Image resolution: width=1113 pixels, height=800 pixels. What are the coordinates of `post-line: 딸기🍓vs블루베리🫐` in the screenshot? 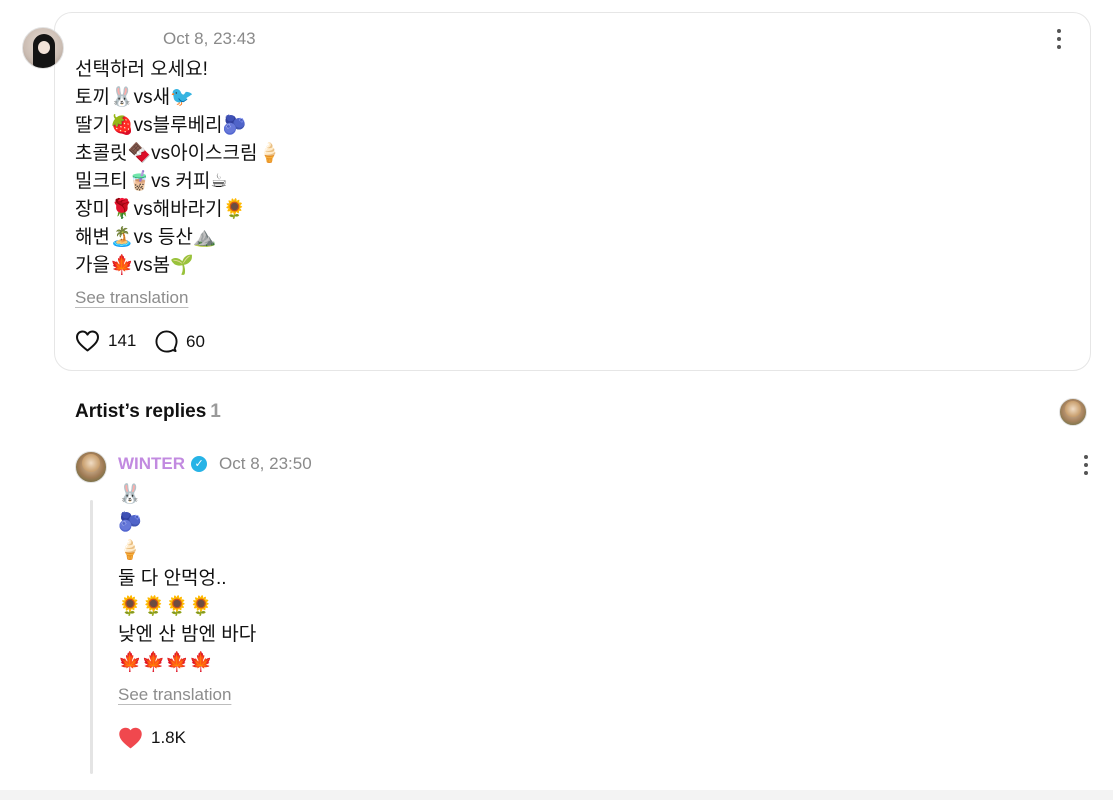 It's located at (161, 125).